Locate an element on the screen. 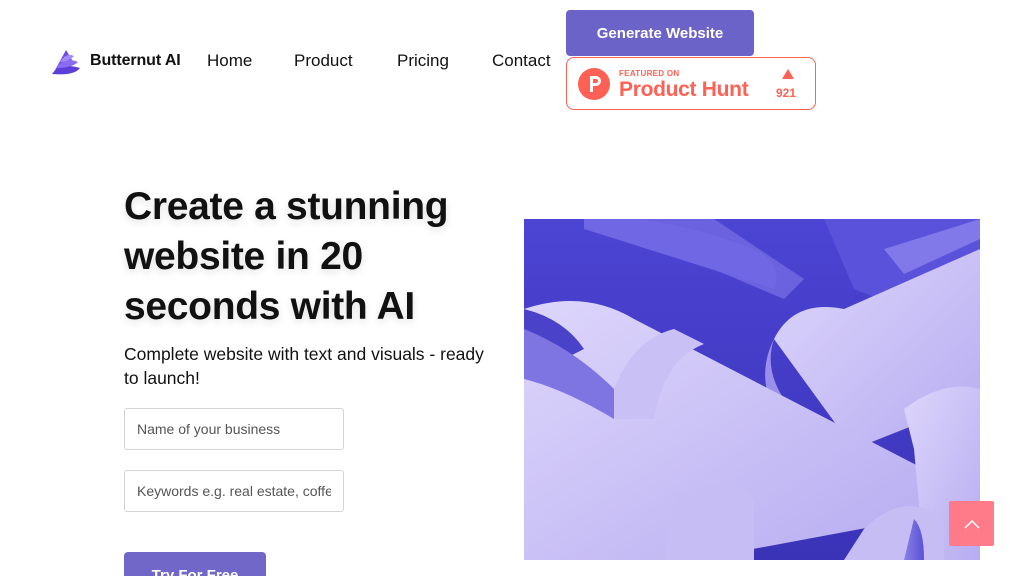  generate-website-button: Generate Website is located at coordinates (660, 33).